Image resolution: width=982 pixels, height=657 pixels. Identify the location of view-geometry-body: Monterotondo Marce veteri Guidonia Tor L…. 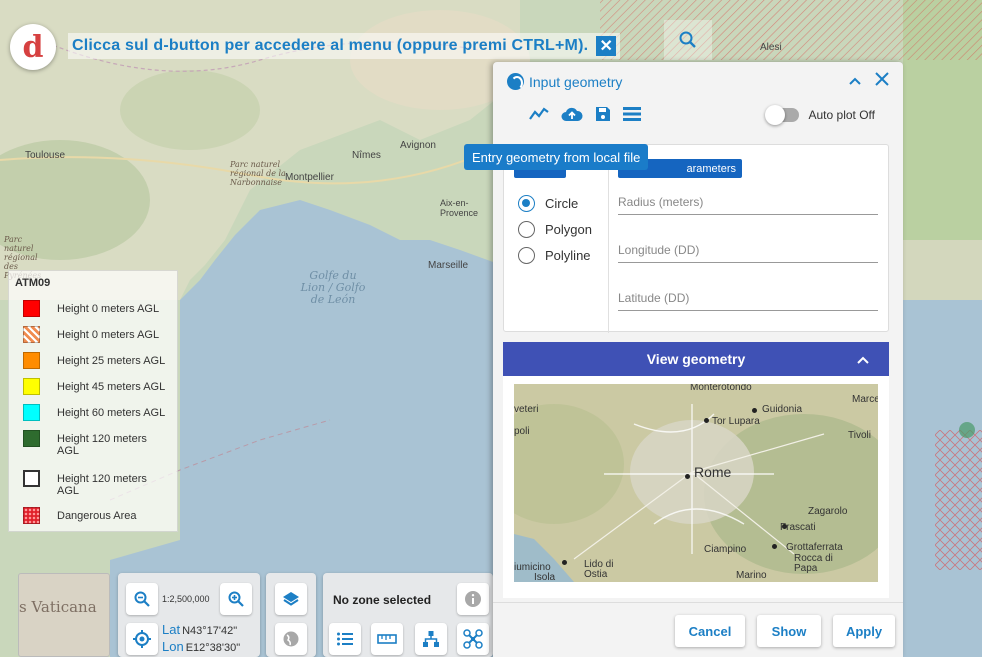
(696, 487).